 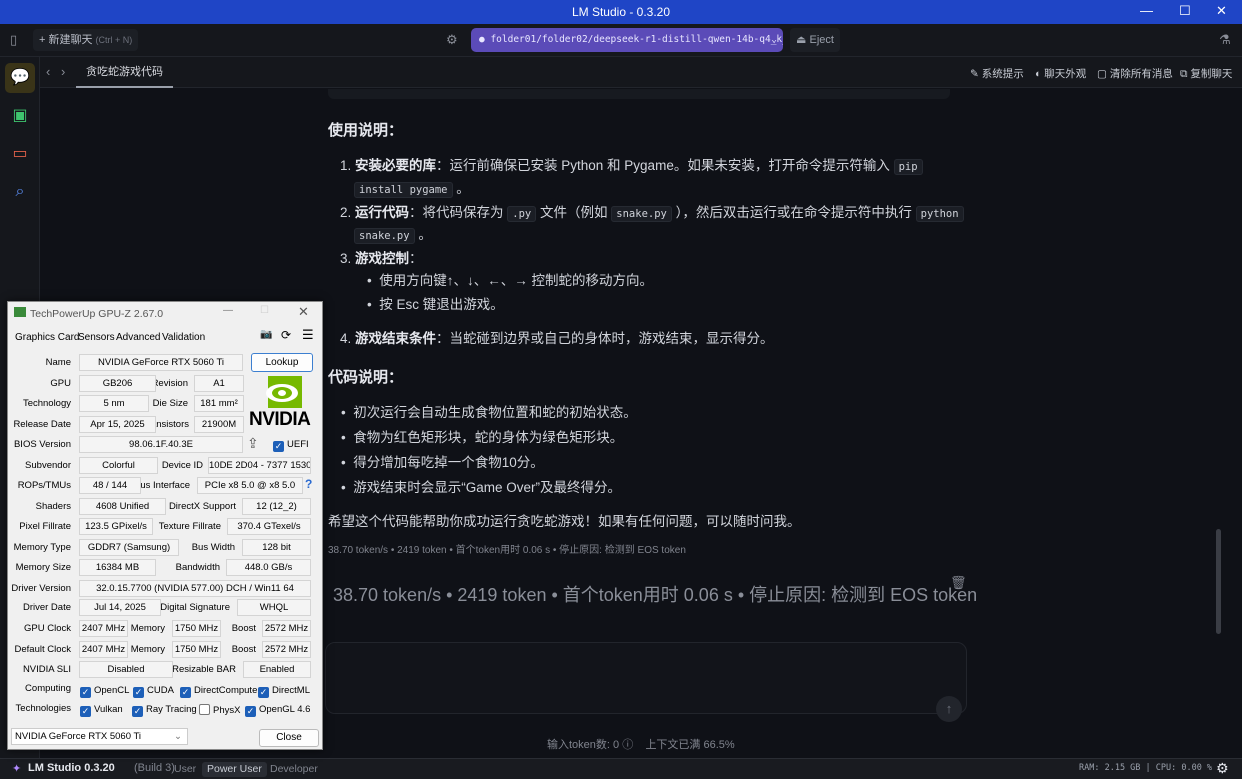 What do you see at coordinates (46, 607) in the screenshot?
I see `label-driver_date: Driver Date` at bounding box center [46, 607].